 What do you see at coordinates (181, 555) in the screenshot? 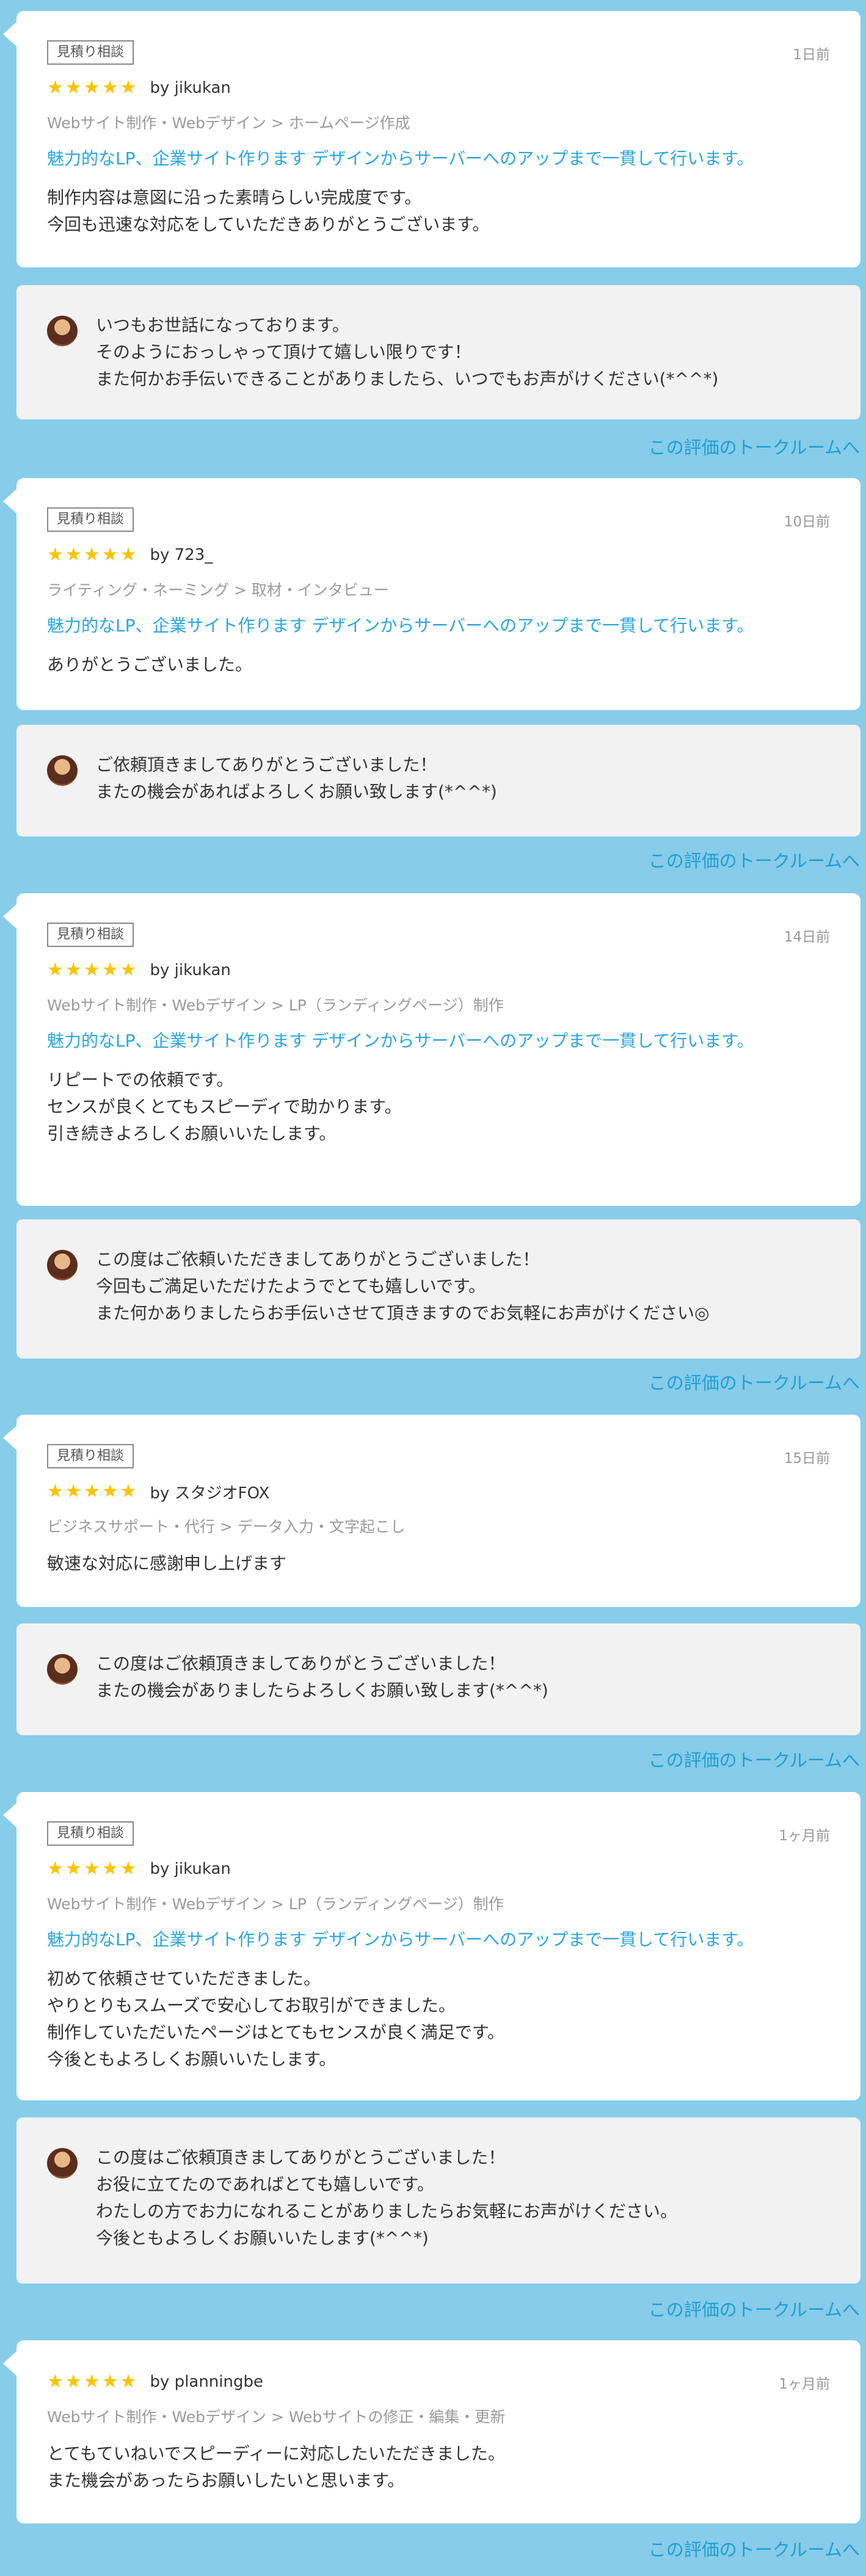
I see `reviewer-name: by 723_` at bounding box center [181, 555].